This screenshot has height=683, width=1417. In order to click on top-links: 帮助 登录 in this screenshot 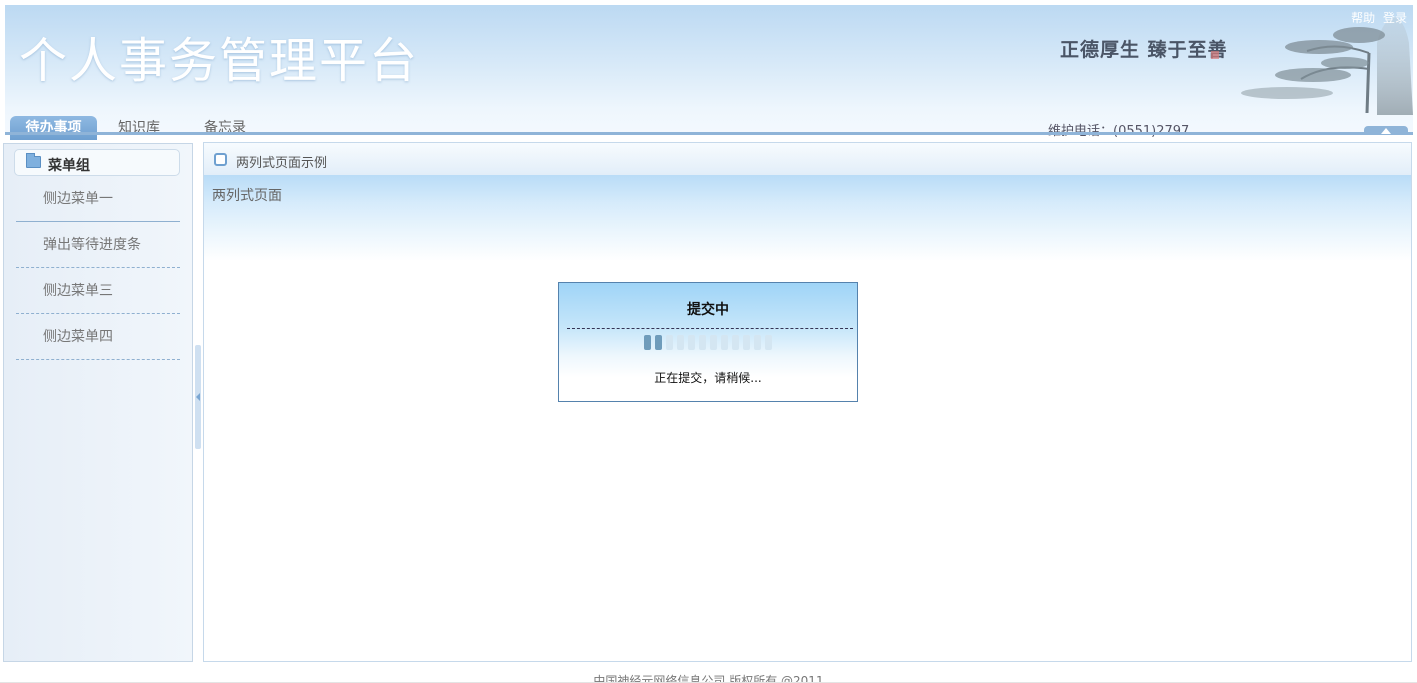, I will do `click(1379, 17)`.